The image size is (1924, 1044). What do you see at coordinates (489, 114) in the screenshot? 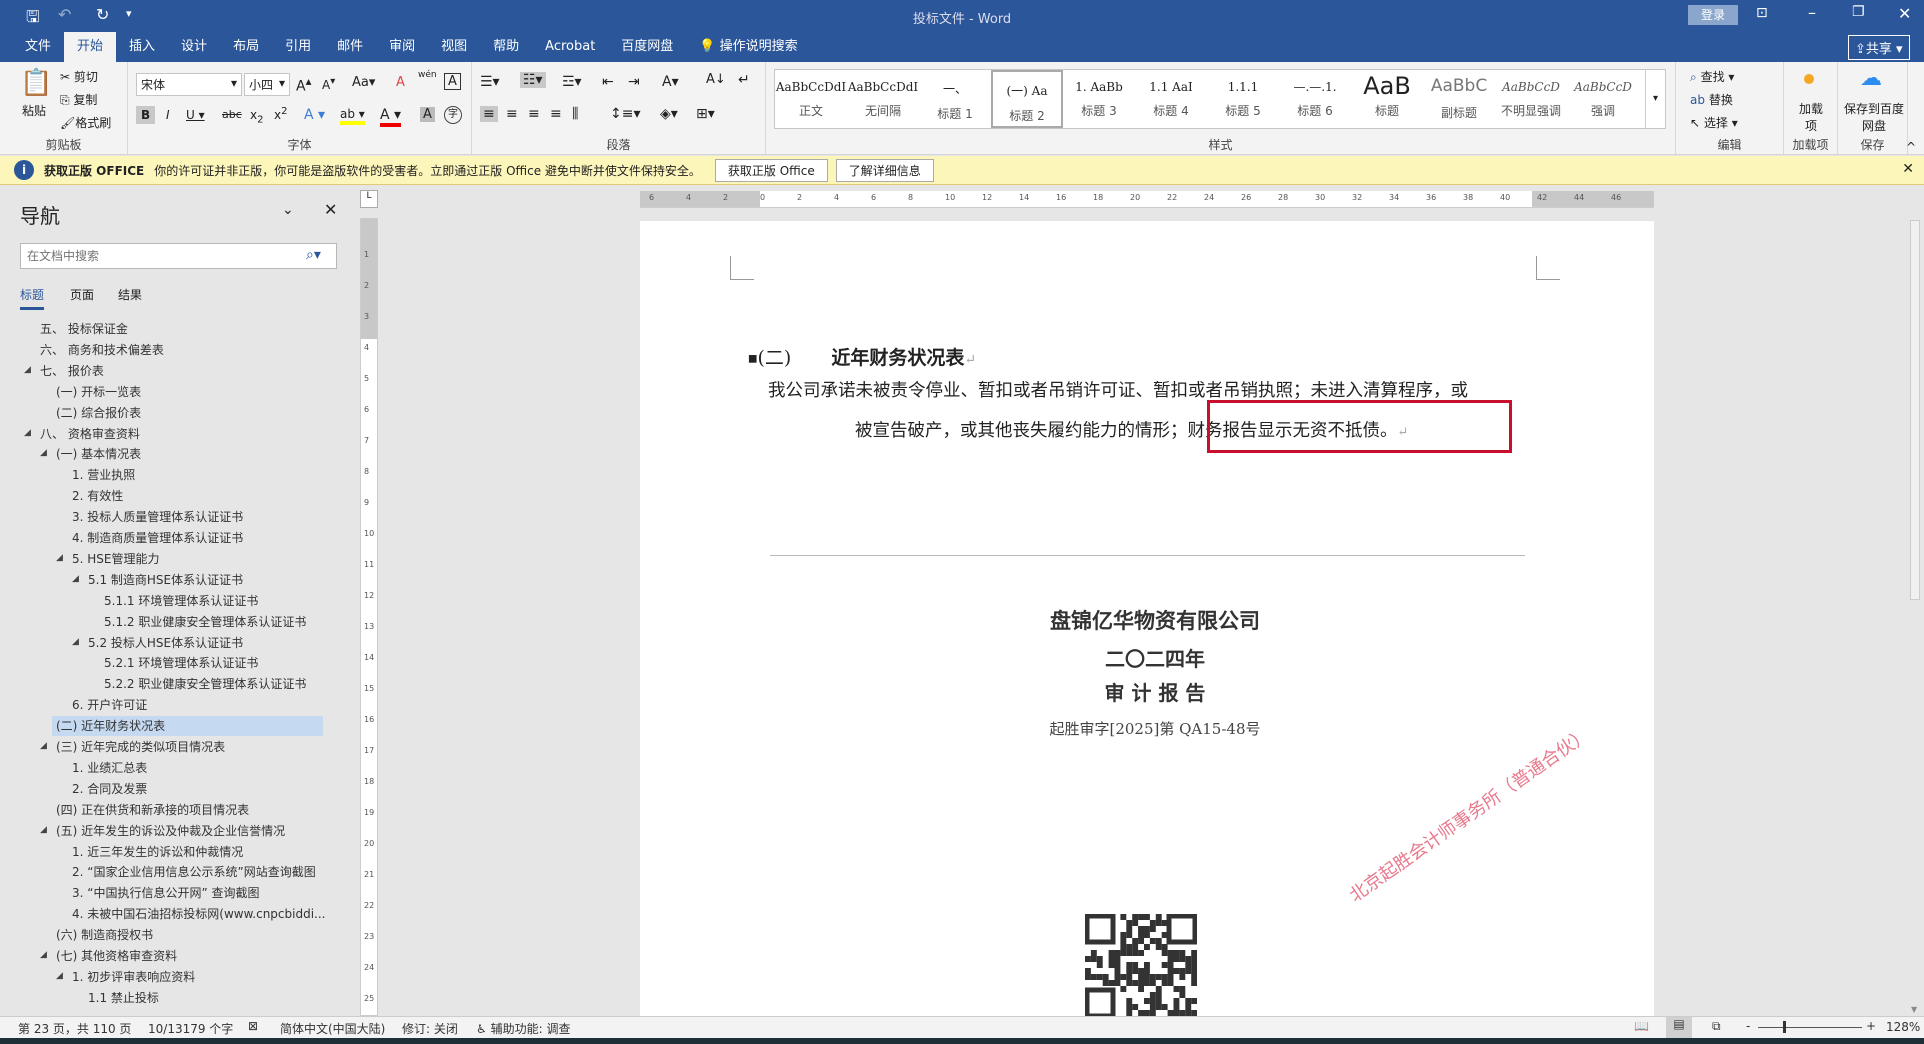
I see `align-left-icon: ≡` at bounding box center [489, 114].